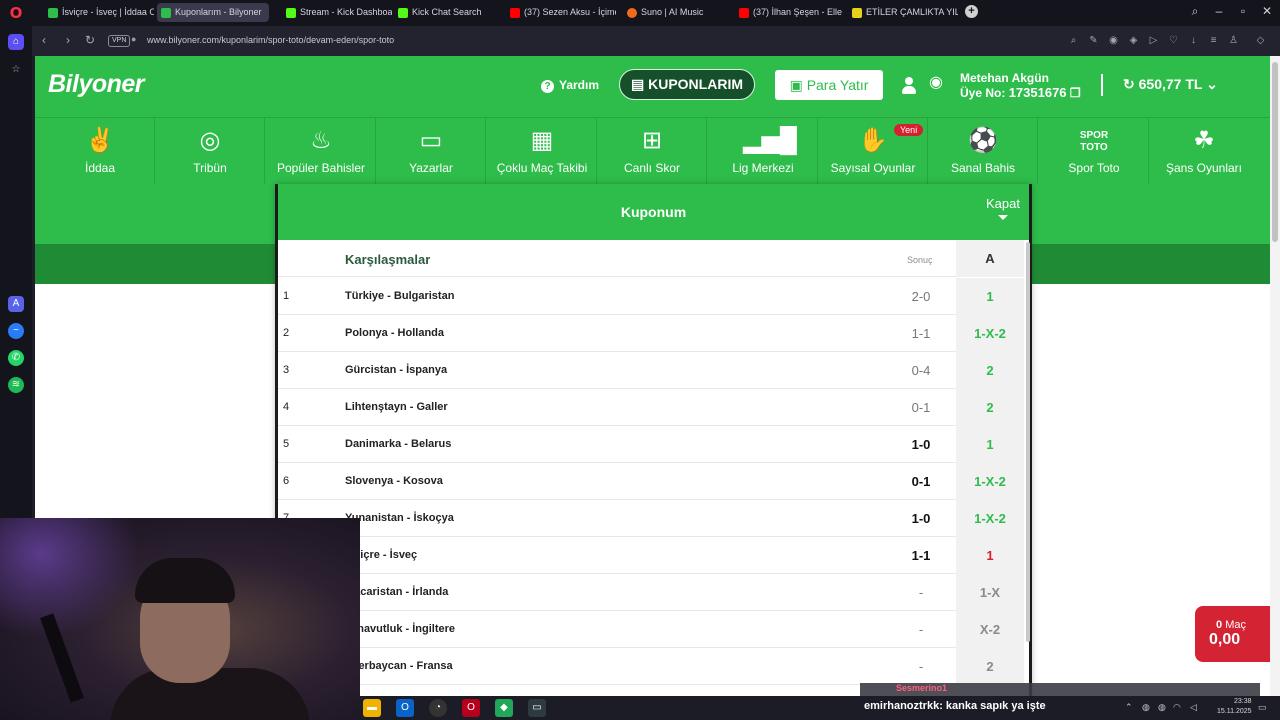  Describe the element at coordinates (1113, 40) in the screenshot. I see `camera-icon: ◉` at that location.